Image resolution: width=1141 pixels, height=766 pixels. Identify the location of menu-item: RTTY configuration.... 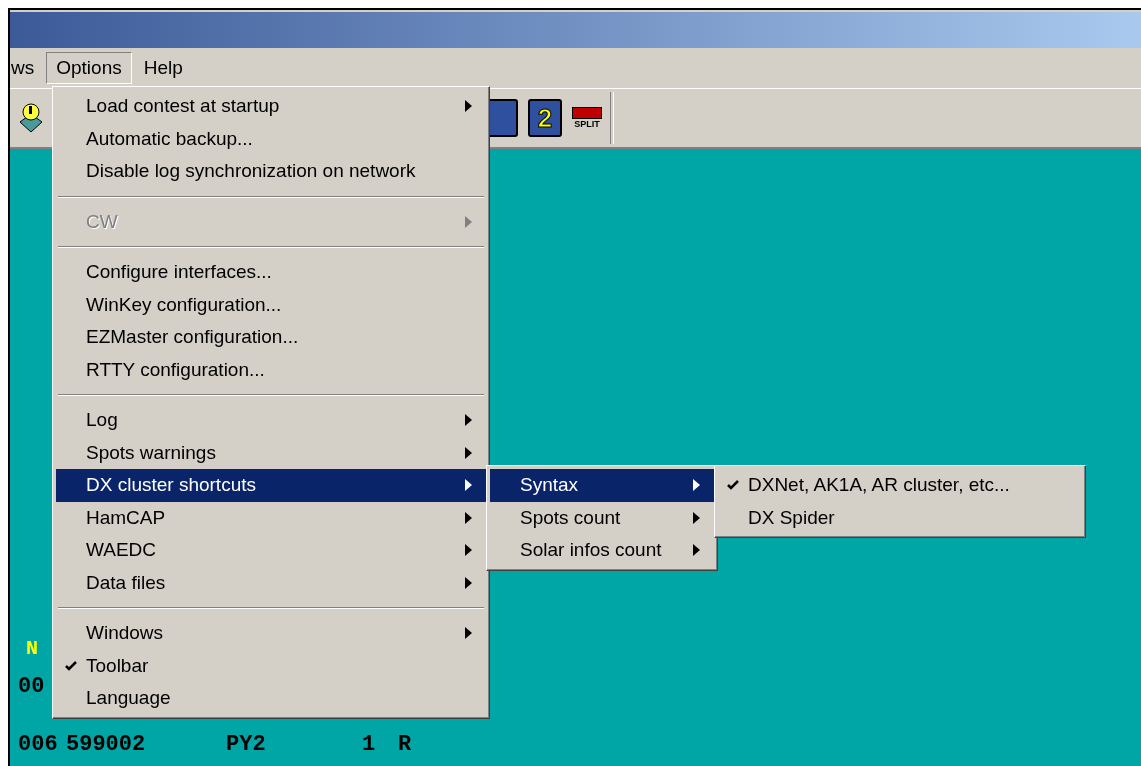
(271, 369).